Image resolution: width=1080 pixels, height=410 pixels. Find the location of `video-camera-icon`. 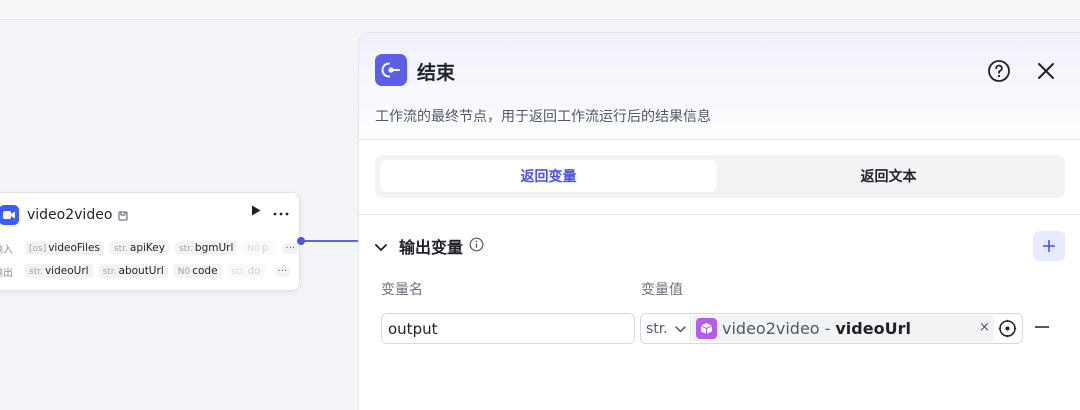

video-camera-icon is located at coordinates (9, 215).